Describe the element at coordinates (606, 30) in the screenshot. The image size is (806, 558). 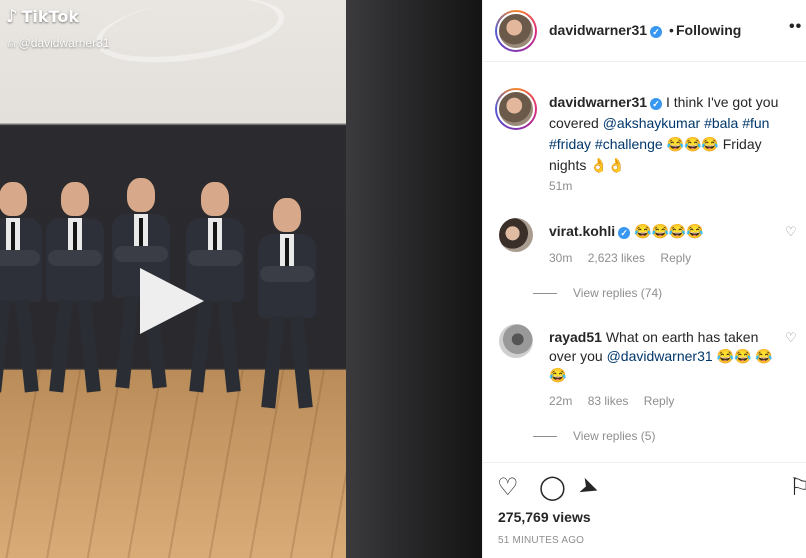
I see `post-author-username: davidwarner31 ✓` at that location.